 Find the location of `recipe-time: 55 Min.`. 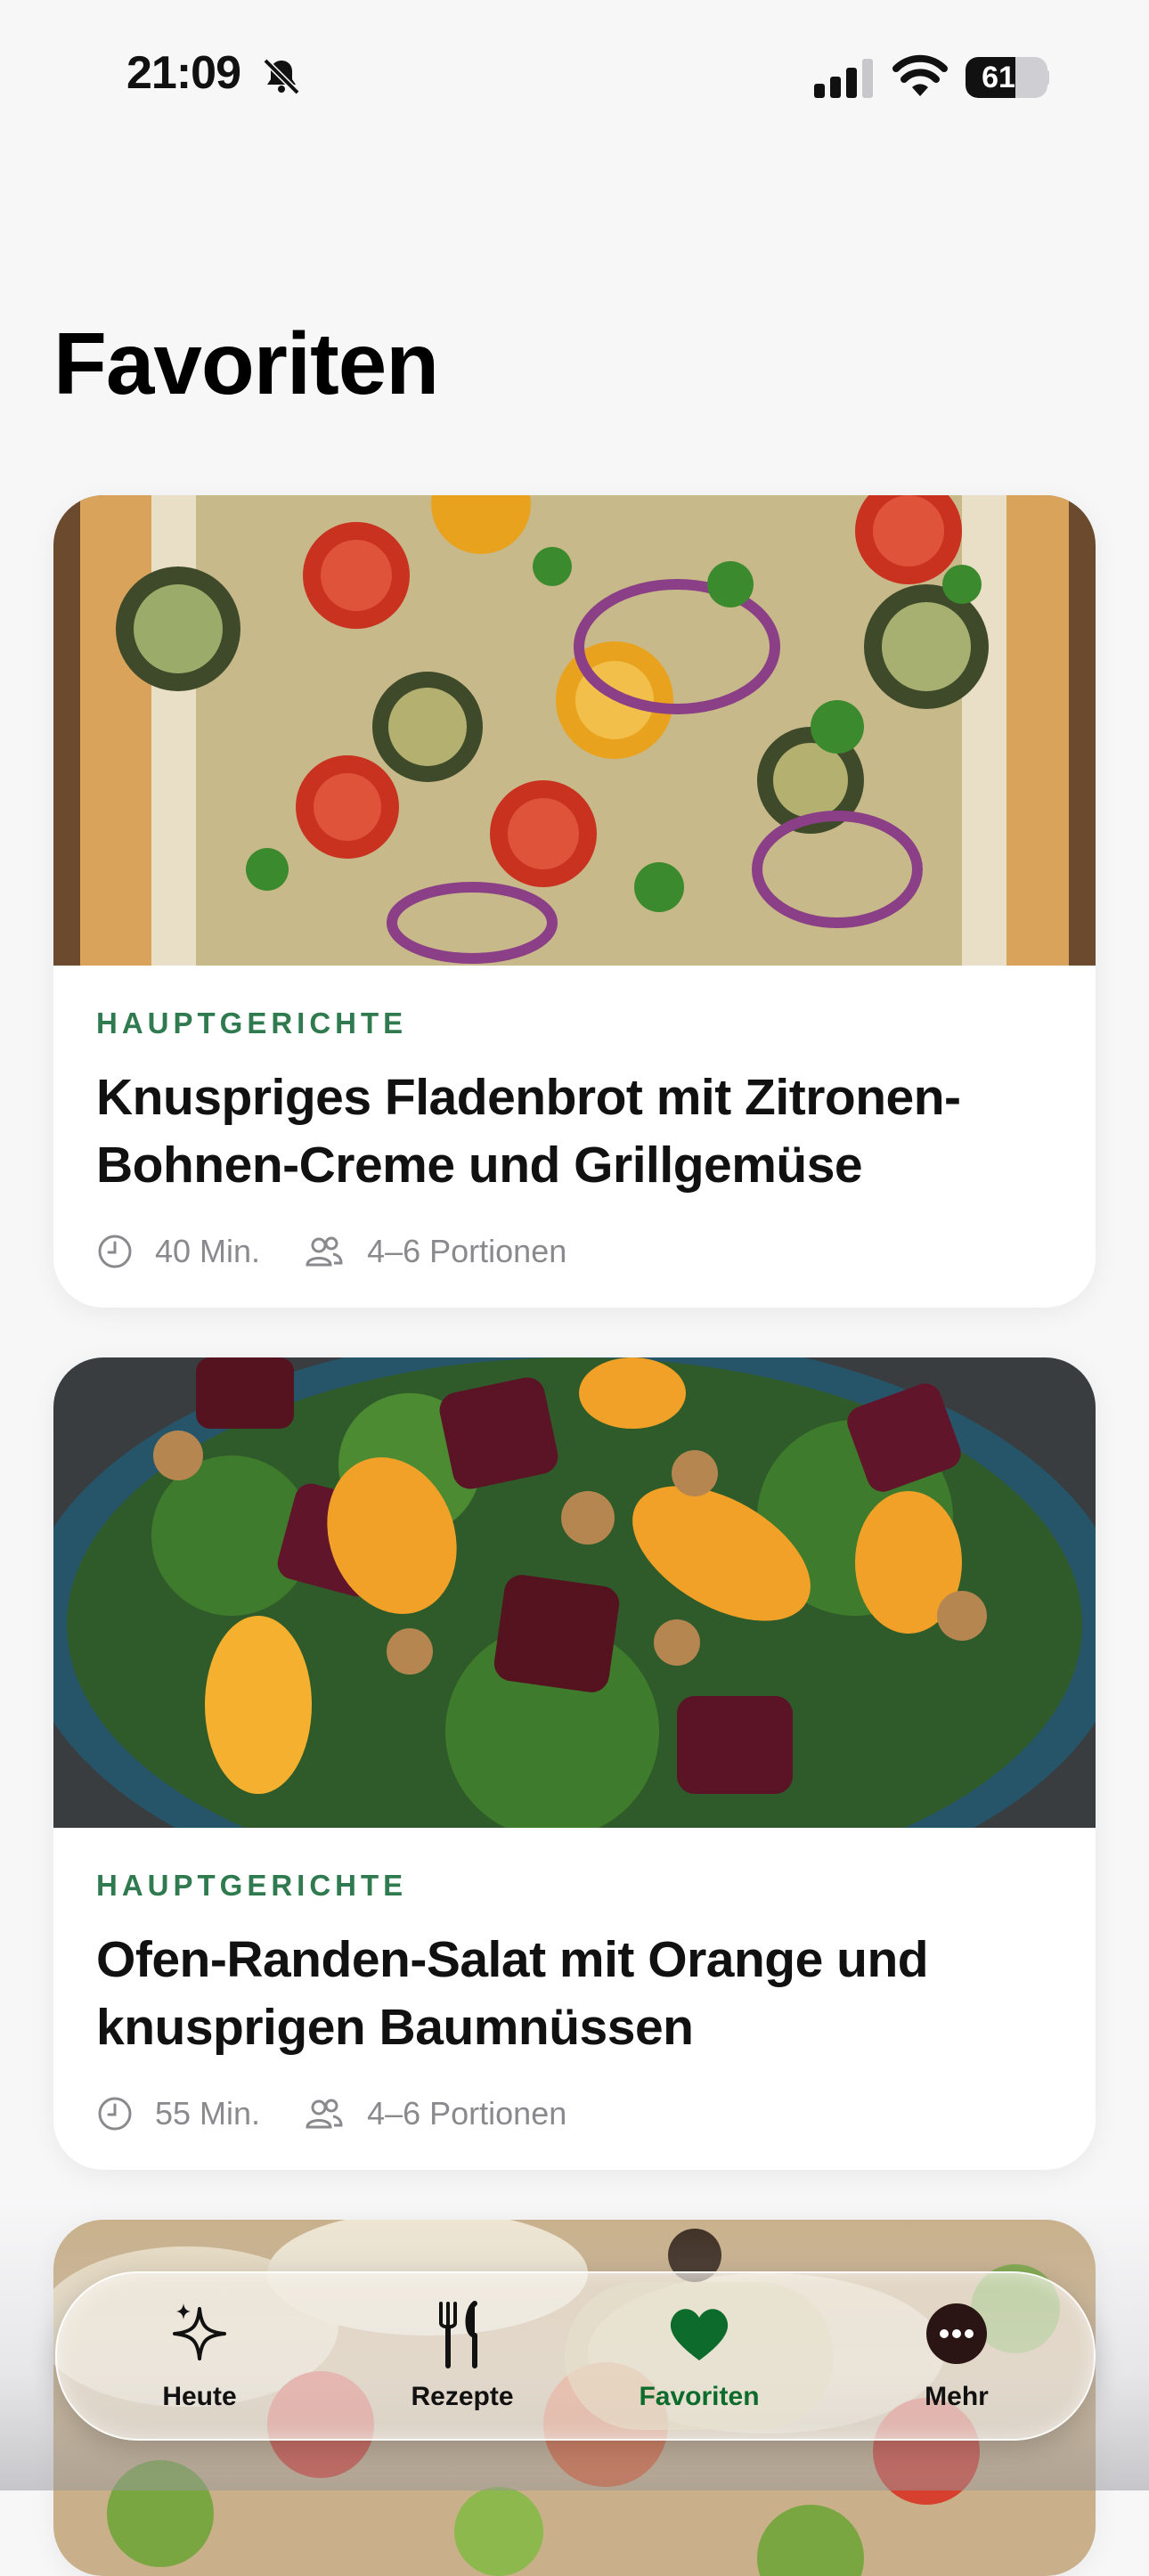

recipe-time: 55 Min. is located at coordinates (208, 2113).